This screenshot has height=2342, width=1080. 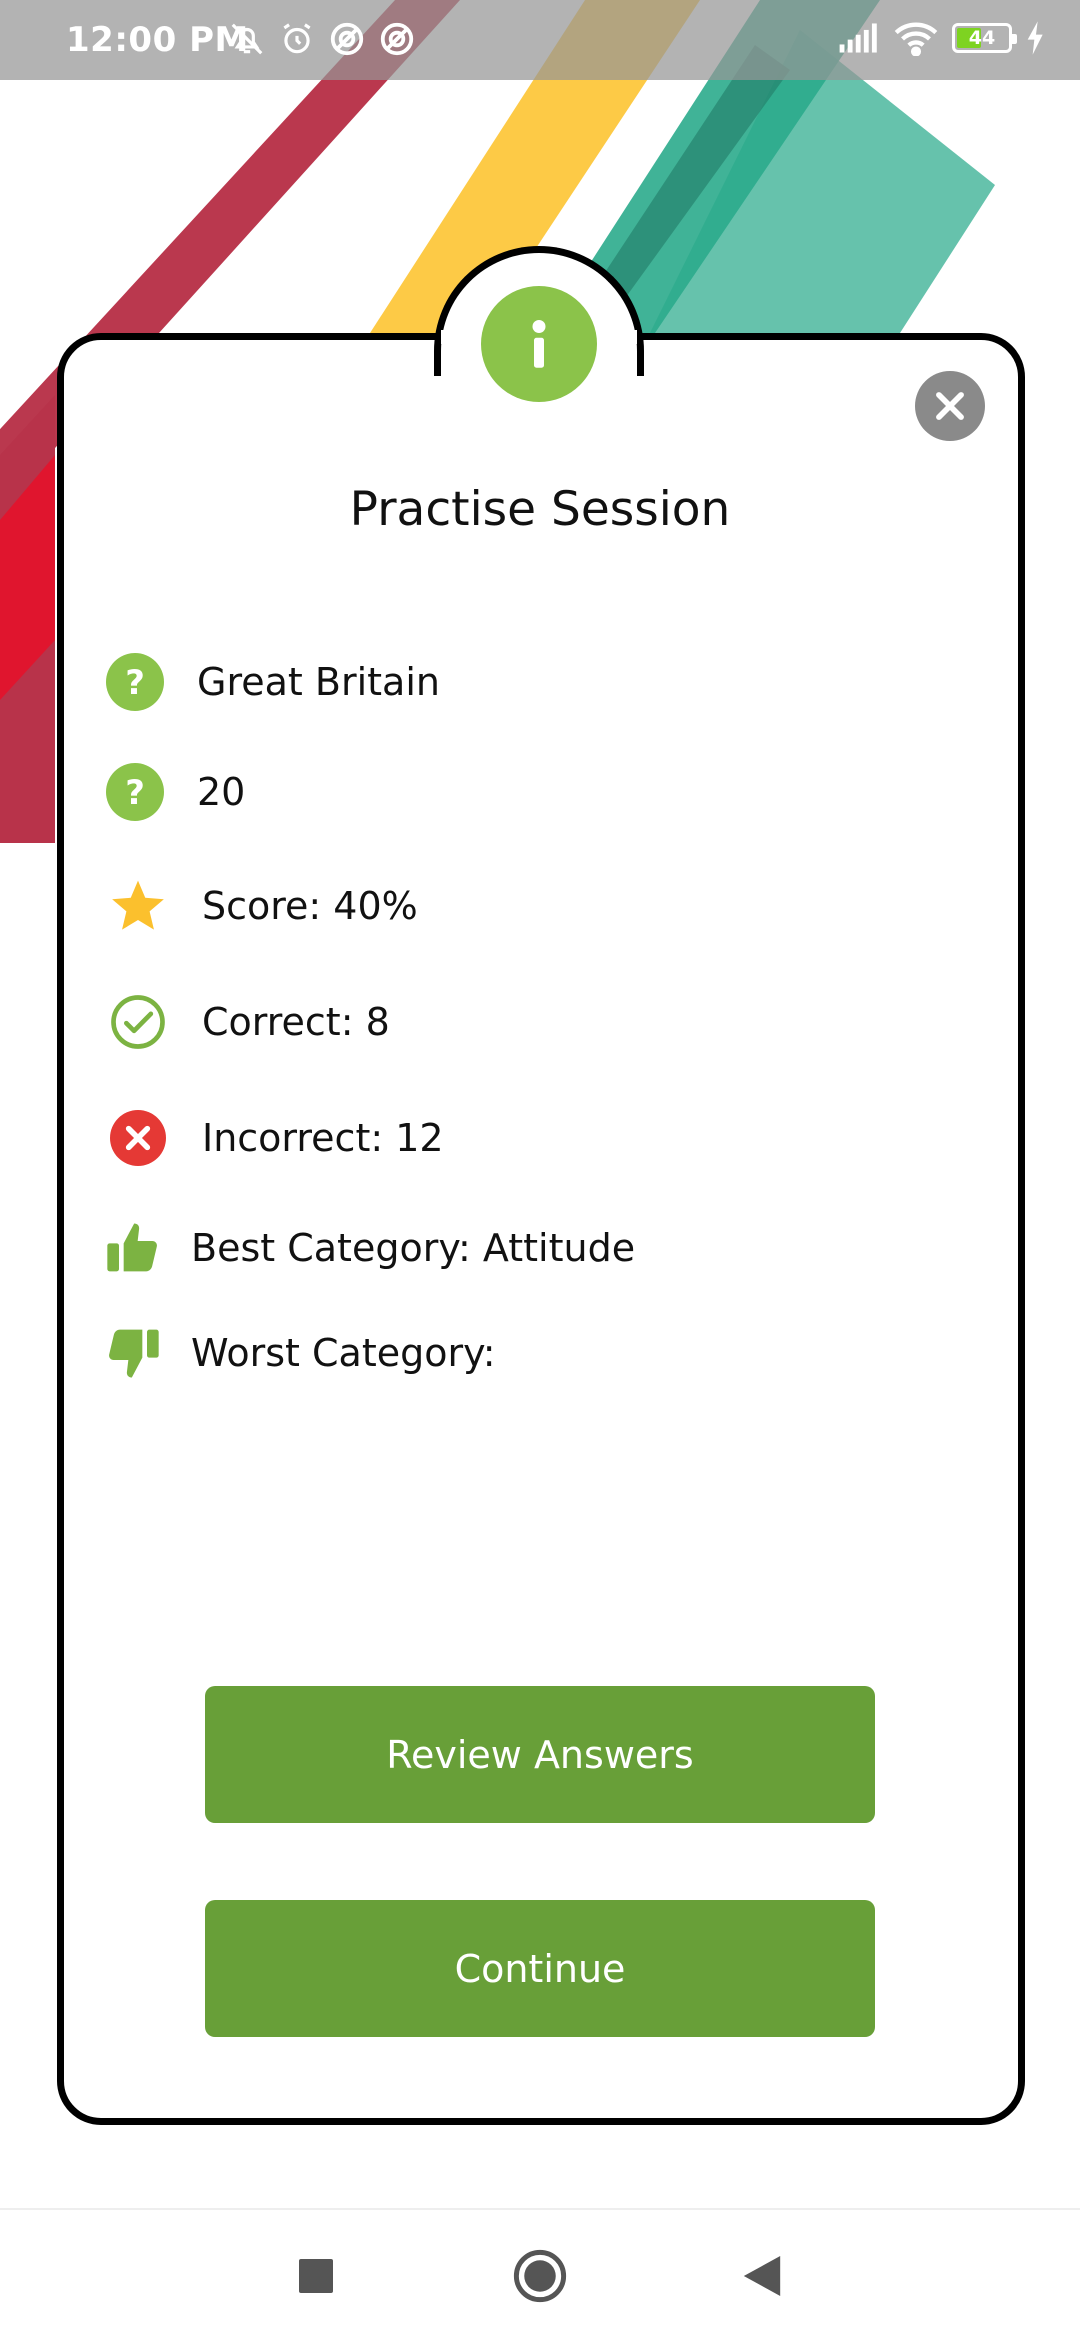 I want to click on row-text: Worst Category:, so click(x=343, y=1353).